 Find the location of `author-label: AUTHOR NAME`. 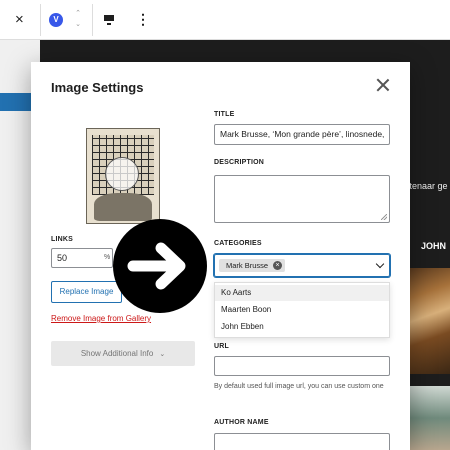

author-label: AUTHOR NAME is located at coordinates (241, 422).